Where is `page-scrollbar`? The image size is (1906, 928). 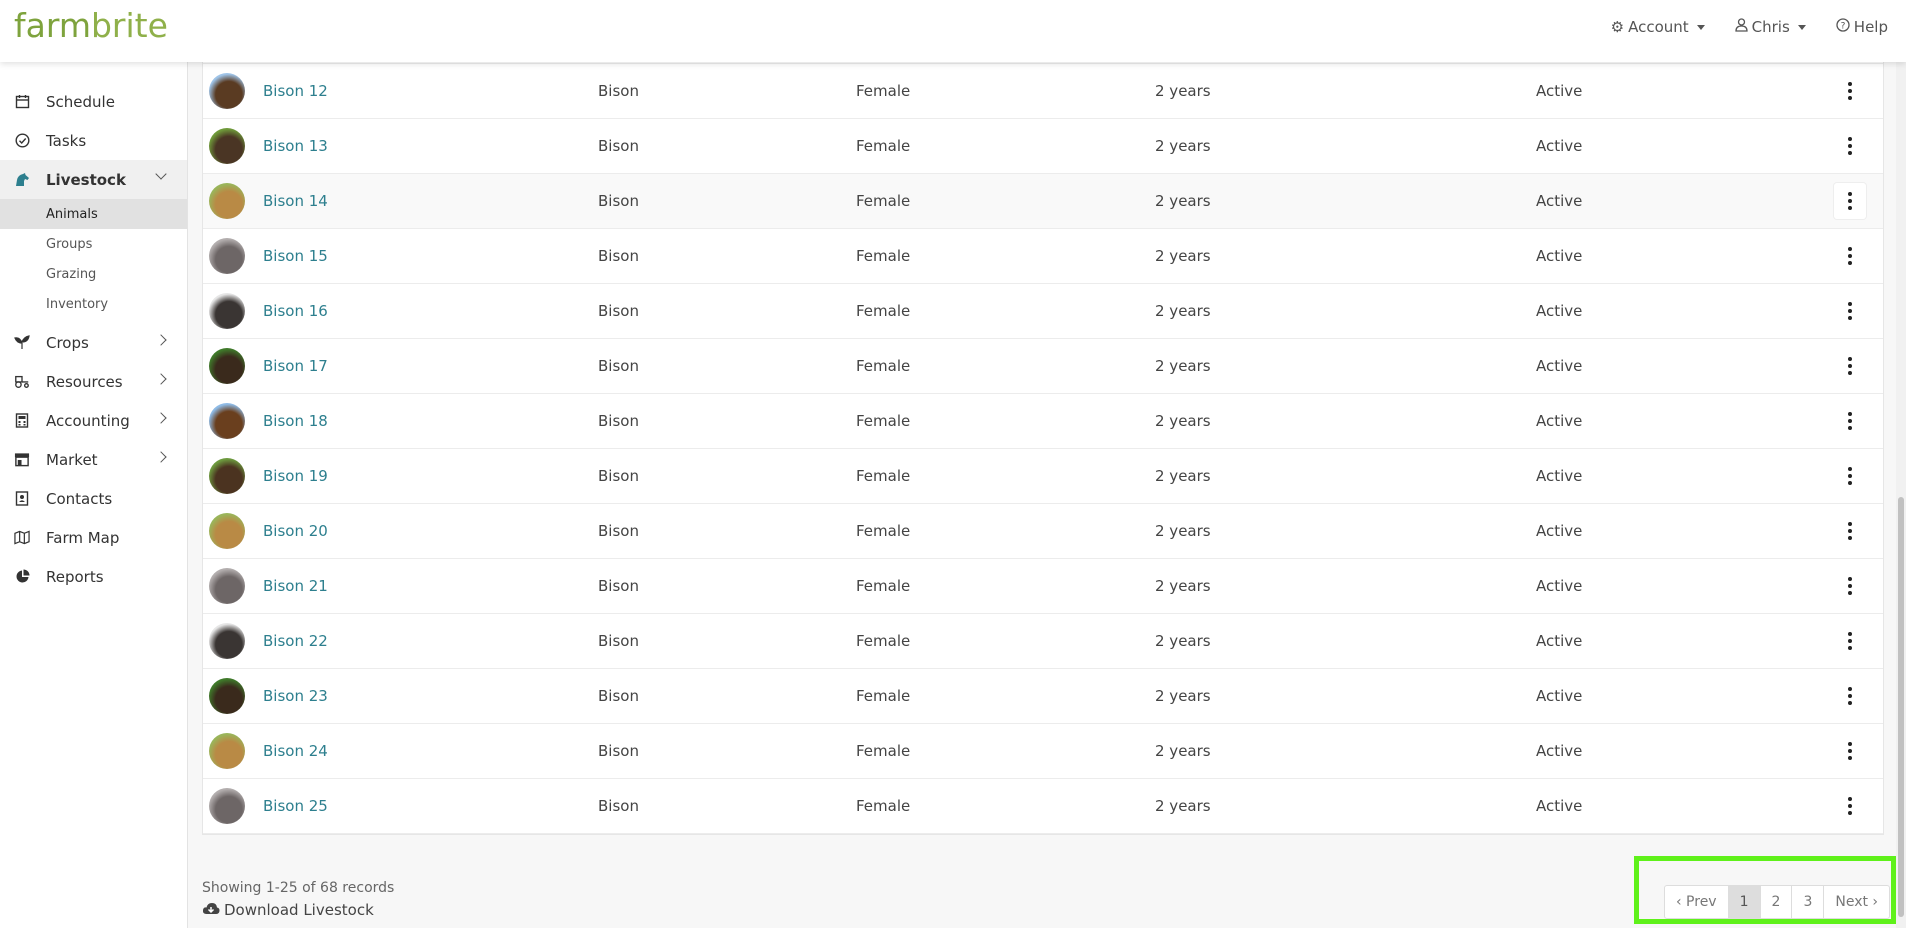 page-scrollbar is located at coordinates (1901, 495).